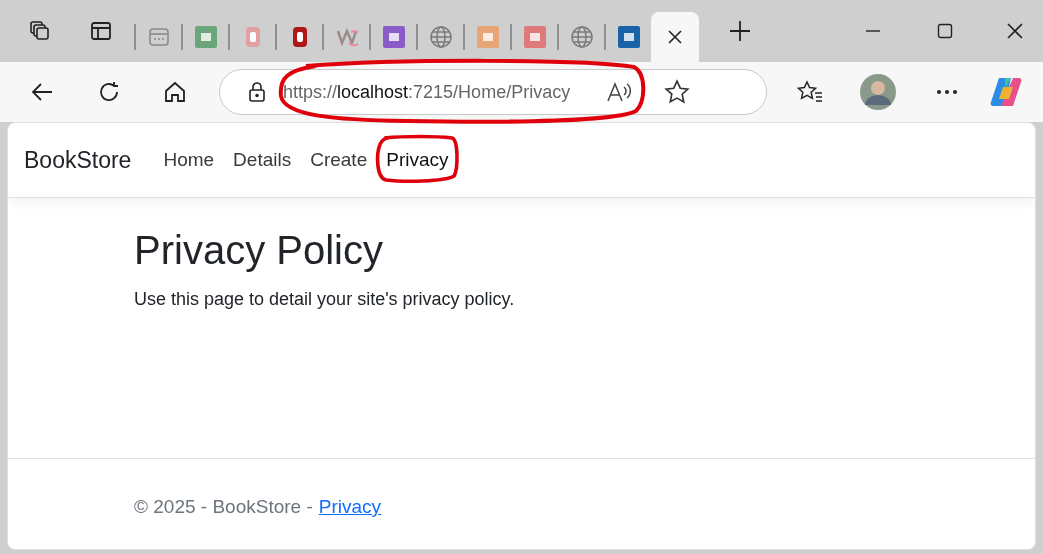 The image size is (1043, 554). Describe the element at coordinates (945, 31) in the screenshot. I see `maximize-icon` at that location.